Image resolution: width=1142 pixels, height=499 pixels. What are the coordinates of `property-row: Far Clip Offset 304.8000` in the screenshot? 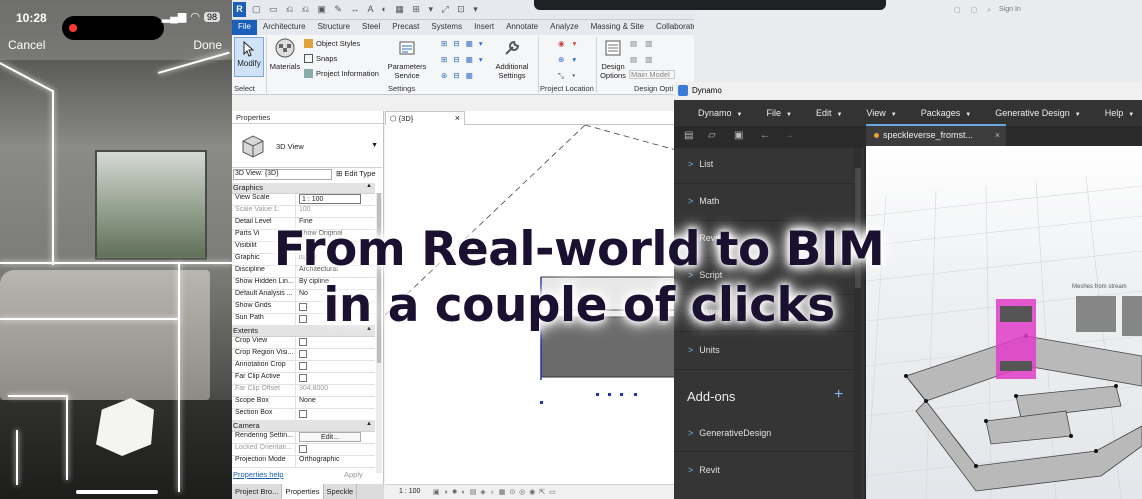 It's located at (303, 391).